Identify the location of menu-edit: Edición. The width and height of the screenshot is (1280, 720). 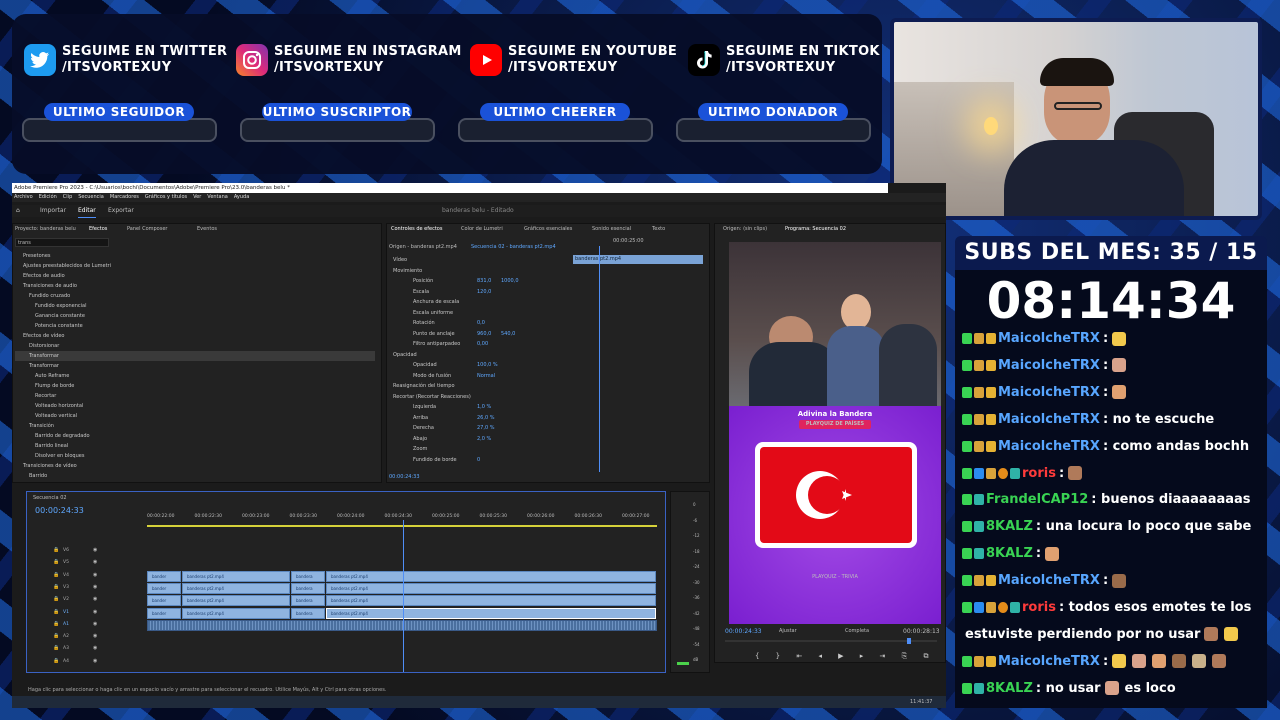
(48, 197).